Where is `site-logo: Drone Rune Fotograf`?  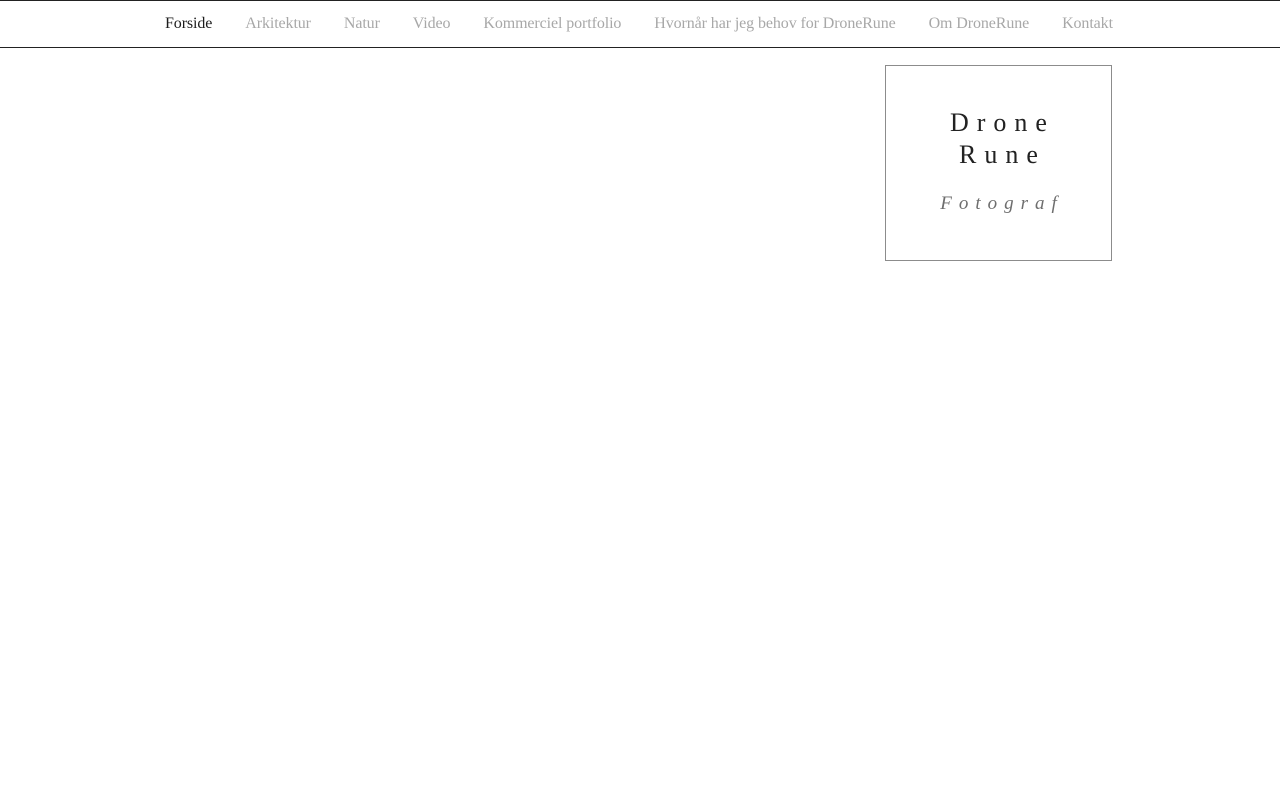
site-logo: Drone Rune Fotograf is located at coordinates (998, 163).